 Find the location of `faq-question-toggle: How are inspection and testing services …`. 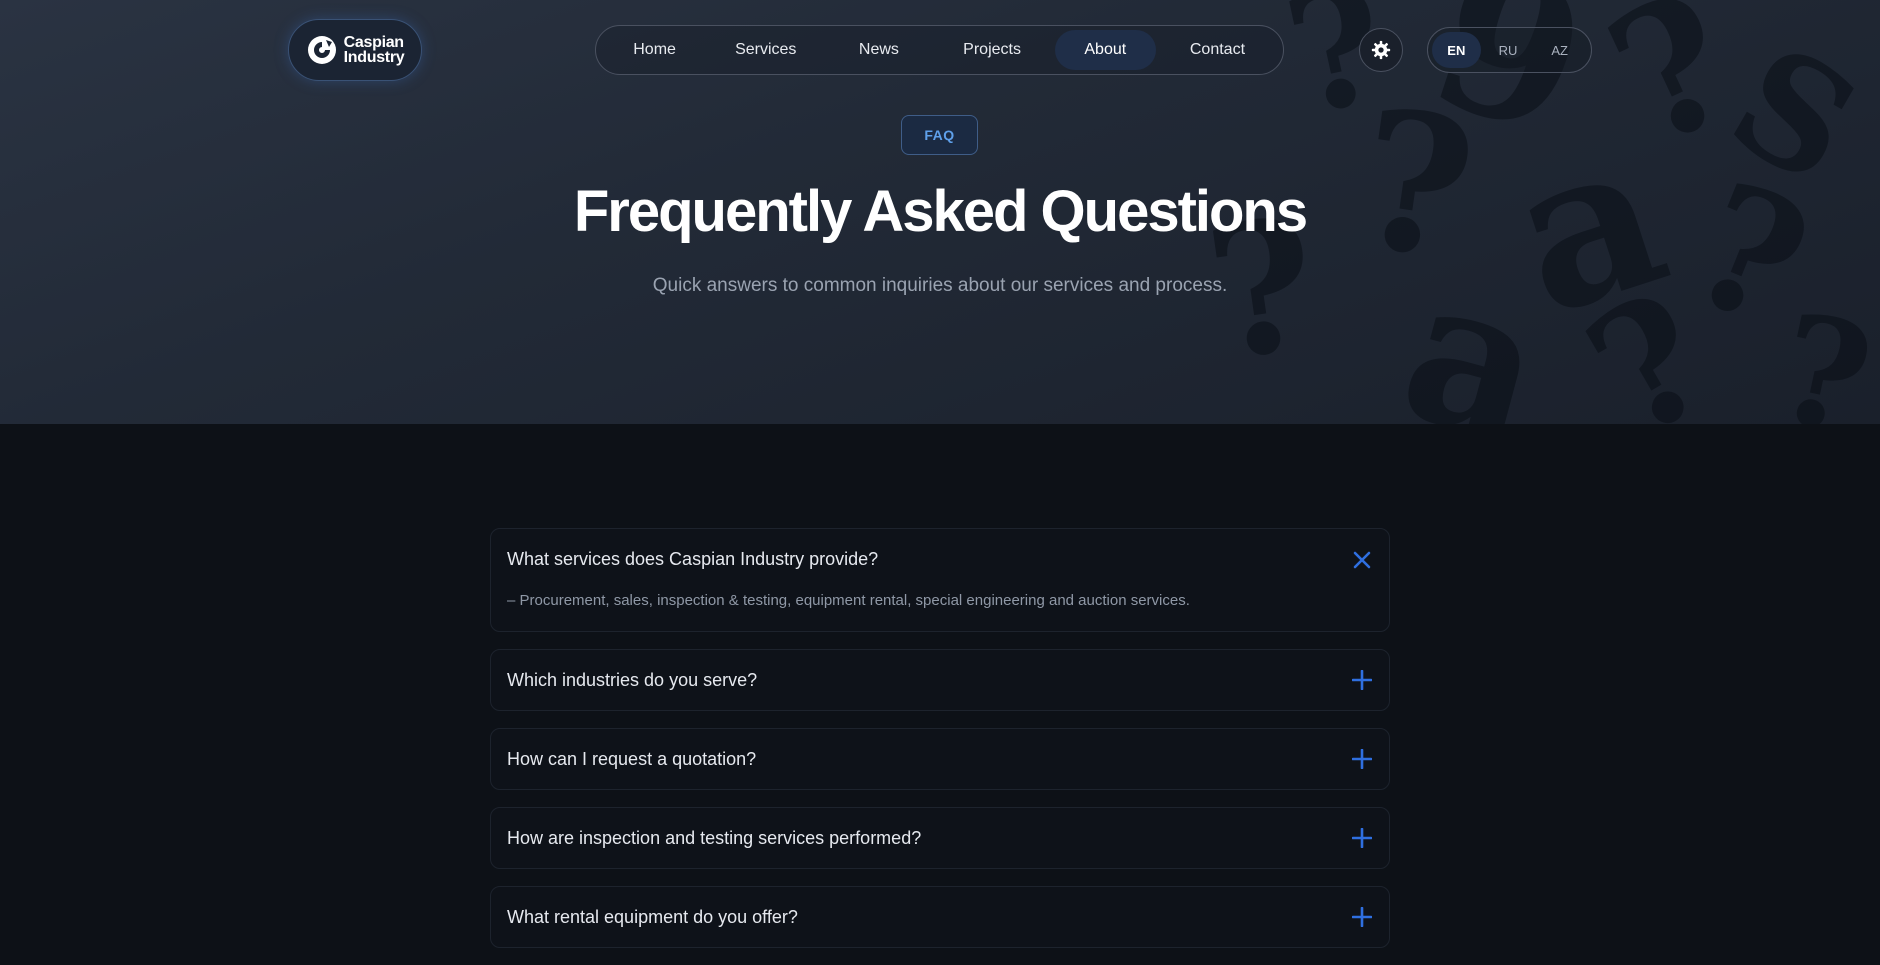

faq-question-toggle: How are inspection and testing services … is located at coordinates (940, 838).